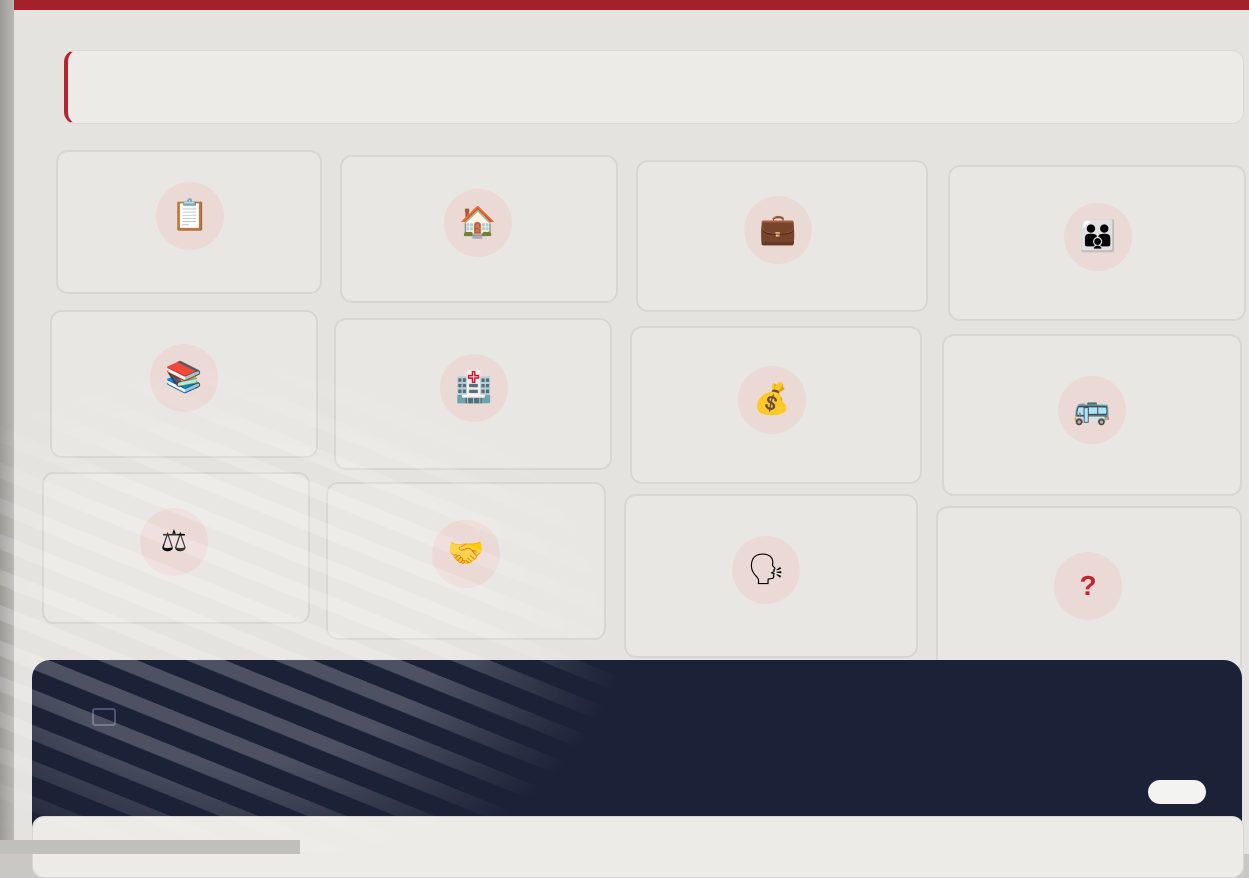 Image resolution: width=1249 pixels, height=878 pixels. I want to click on question-icon: ?, so click(1088, 586).